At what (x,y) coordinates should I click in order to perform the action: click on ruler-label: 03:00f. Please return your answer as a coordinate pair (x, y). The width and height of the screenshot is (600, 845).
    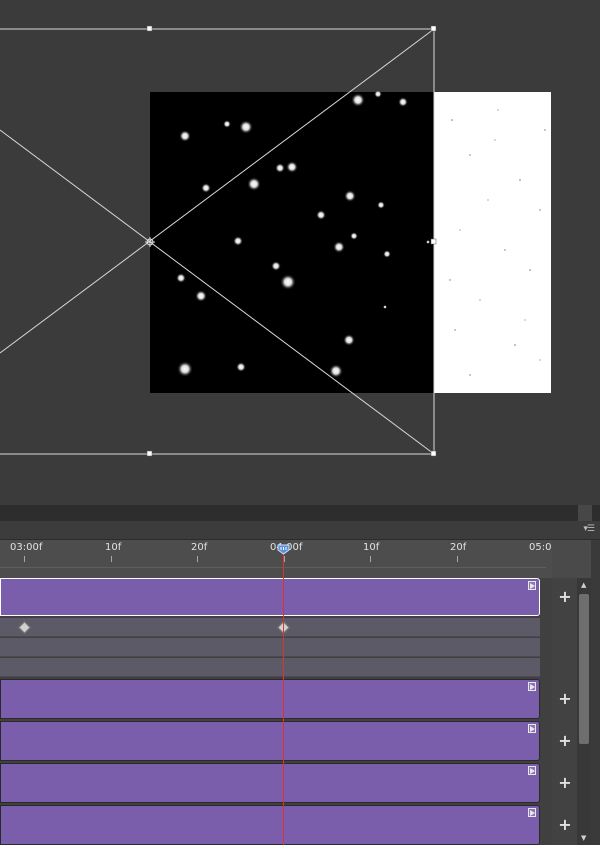
    Looking at the image, I should click on (26, 547).